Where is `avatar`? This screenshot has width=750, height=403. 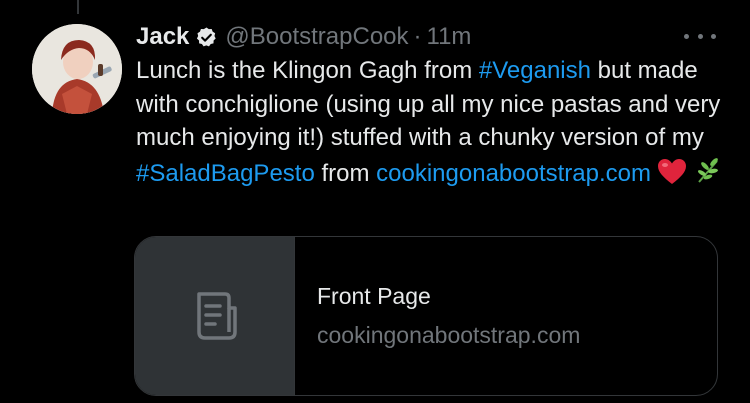 avatar is located at coordinates (77, 69).